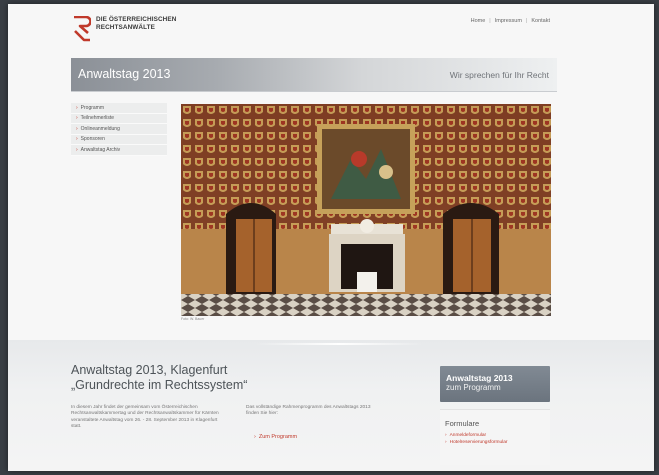 Image resolution: width=659 pixels, height=475 pixels. Describe the element at coordinates (97, 118) in the screenshot. I see `sidebar-item-label: Teilnehmerliste` at that location.